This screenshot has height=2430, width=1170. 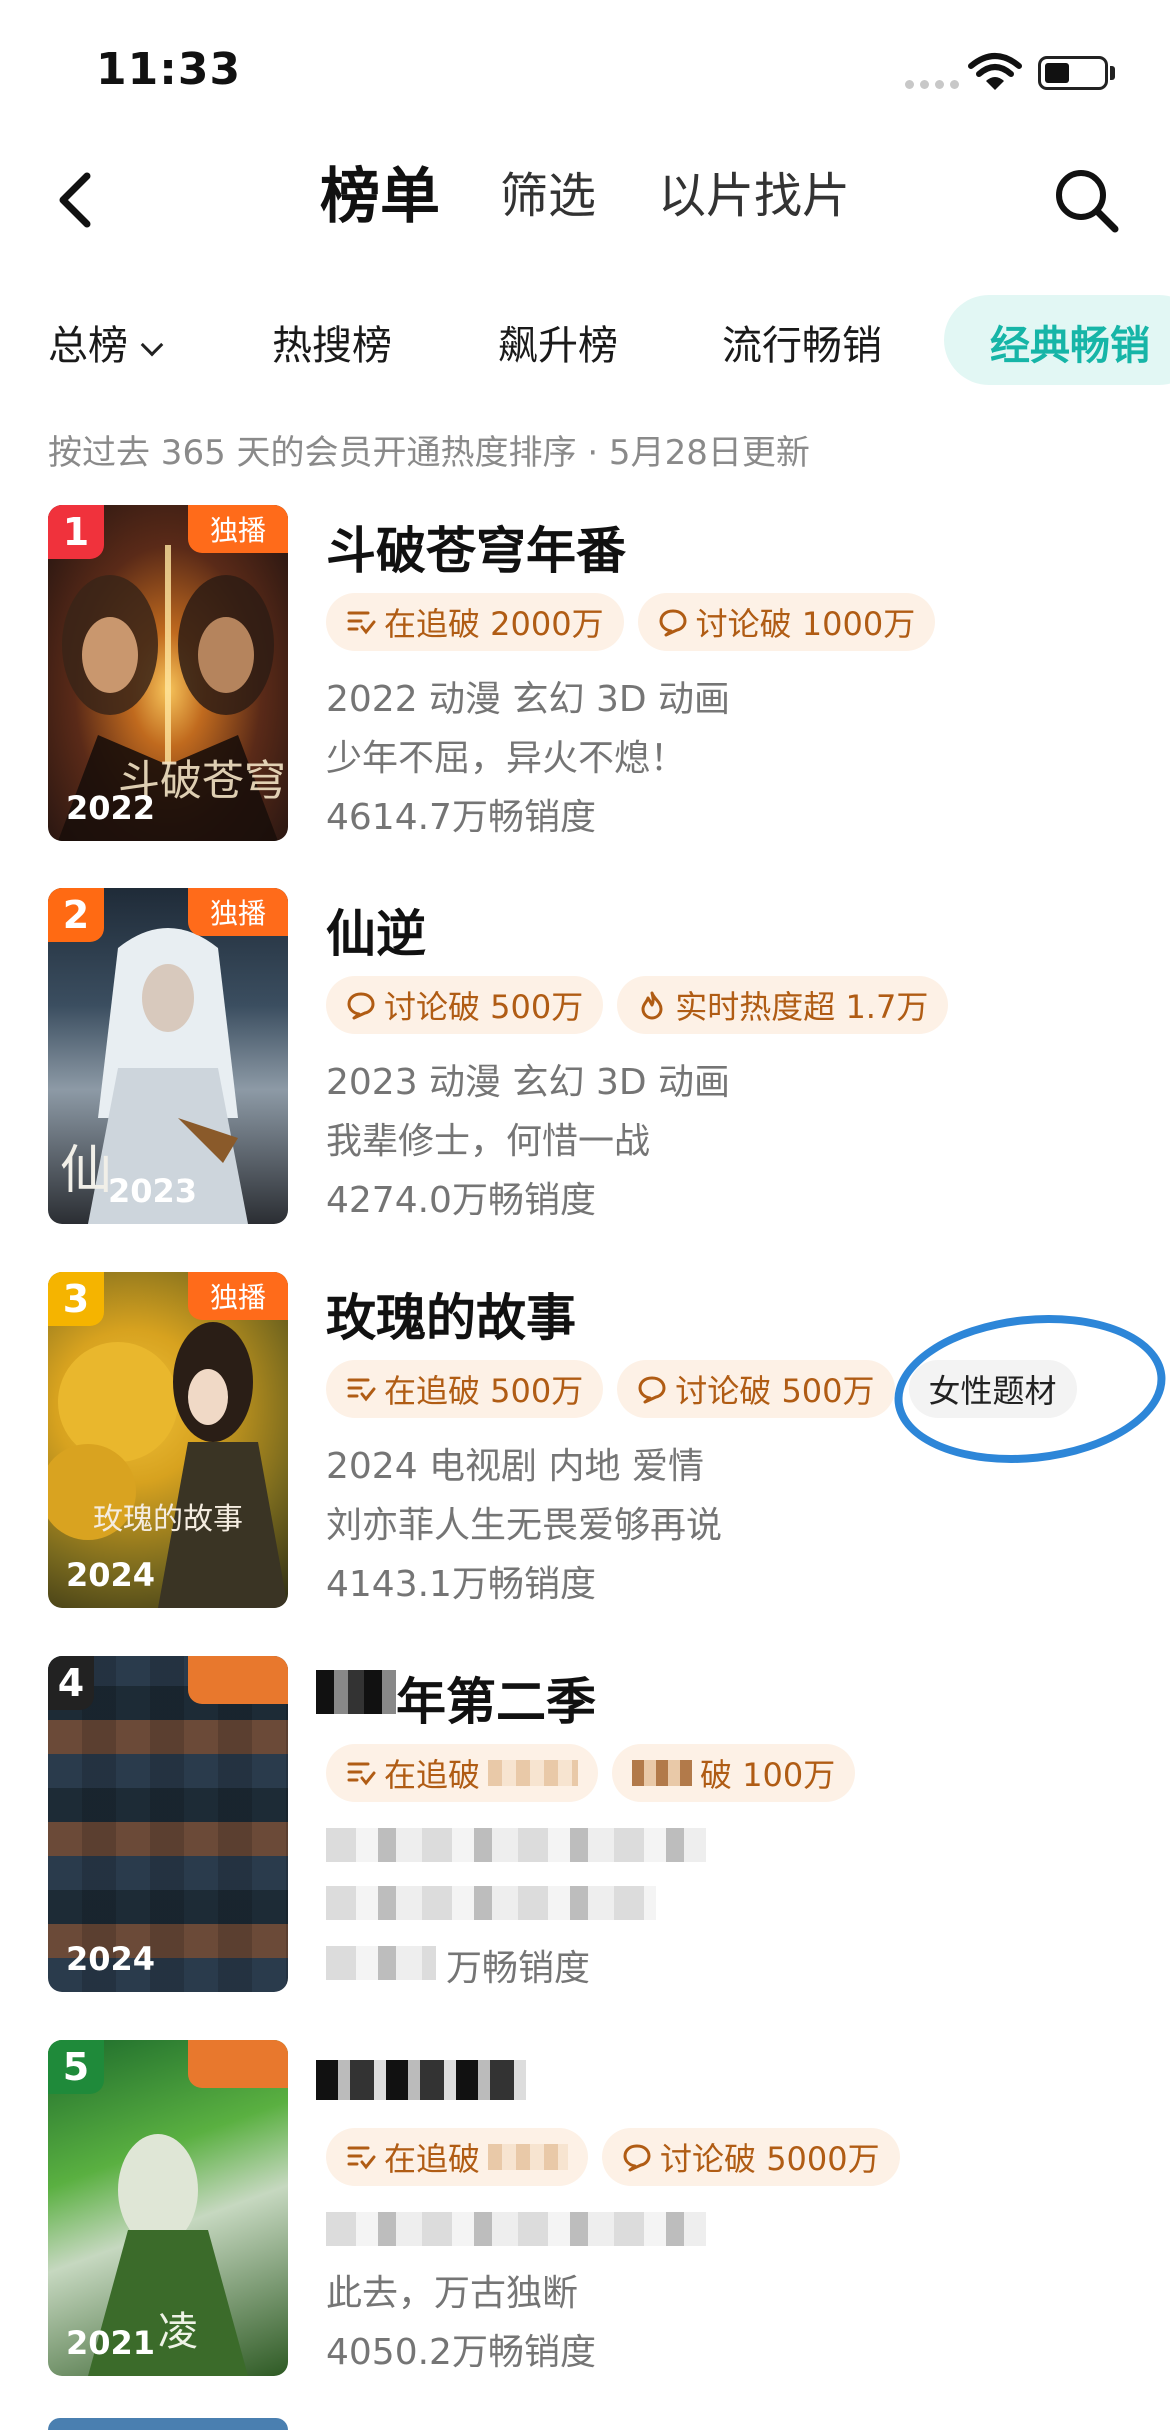 What do you see at coordinates (506, 758) in the screenshot?
I see `item-tagline: 少年不屈，异火不熄！` at bounding box center [506, 758].